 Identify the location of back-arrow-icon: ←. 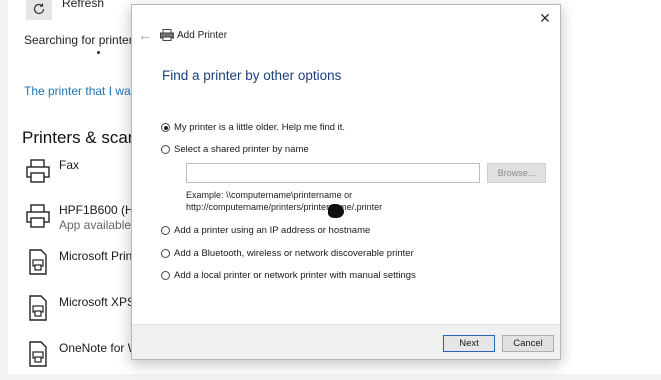
(145, 35).